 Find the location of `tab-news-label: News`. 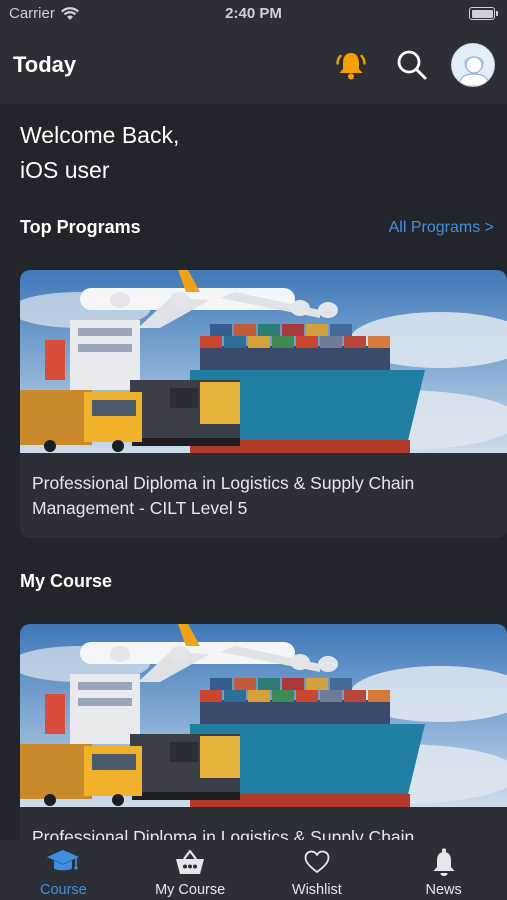

tab-news-label: News is located at coordinates (443, 890).